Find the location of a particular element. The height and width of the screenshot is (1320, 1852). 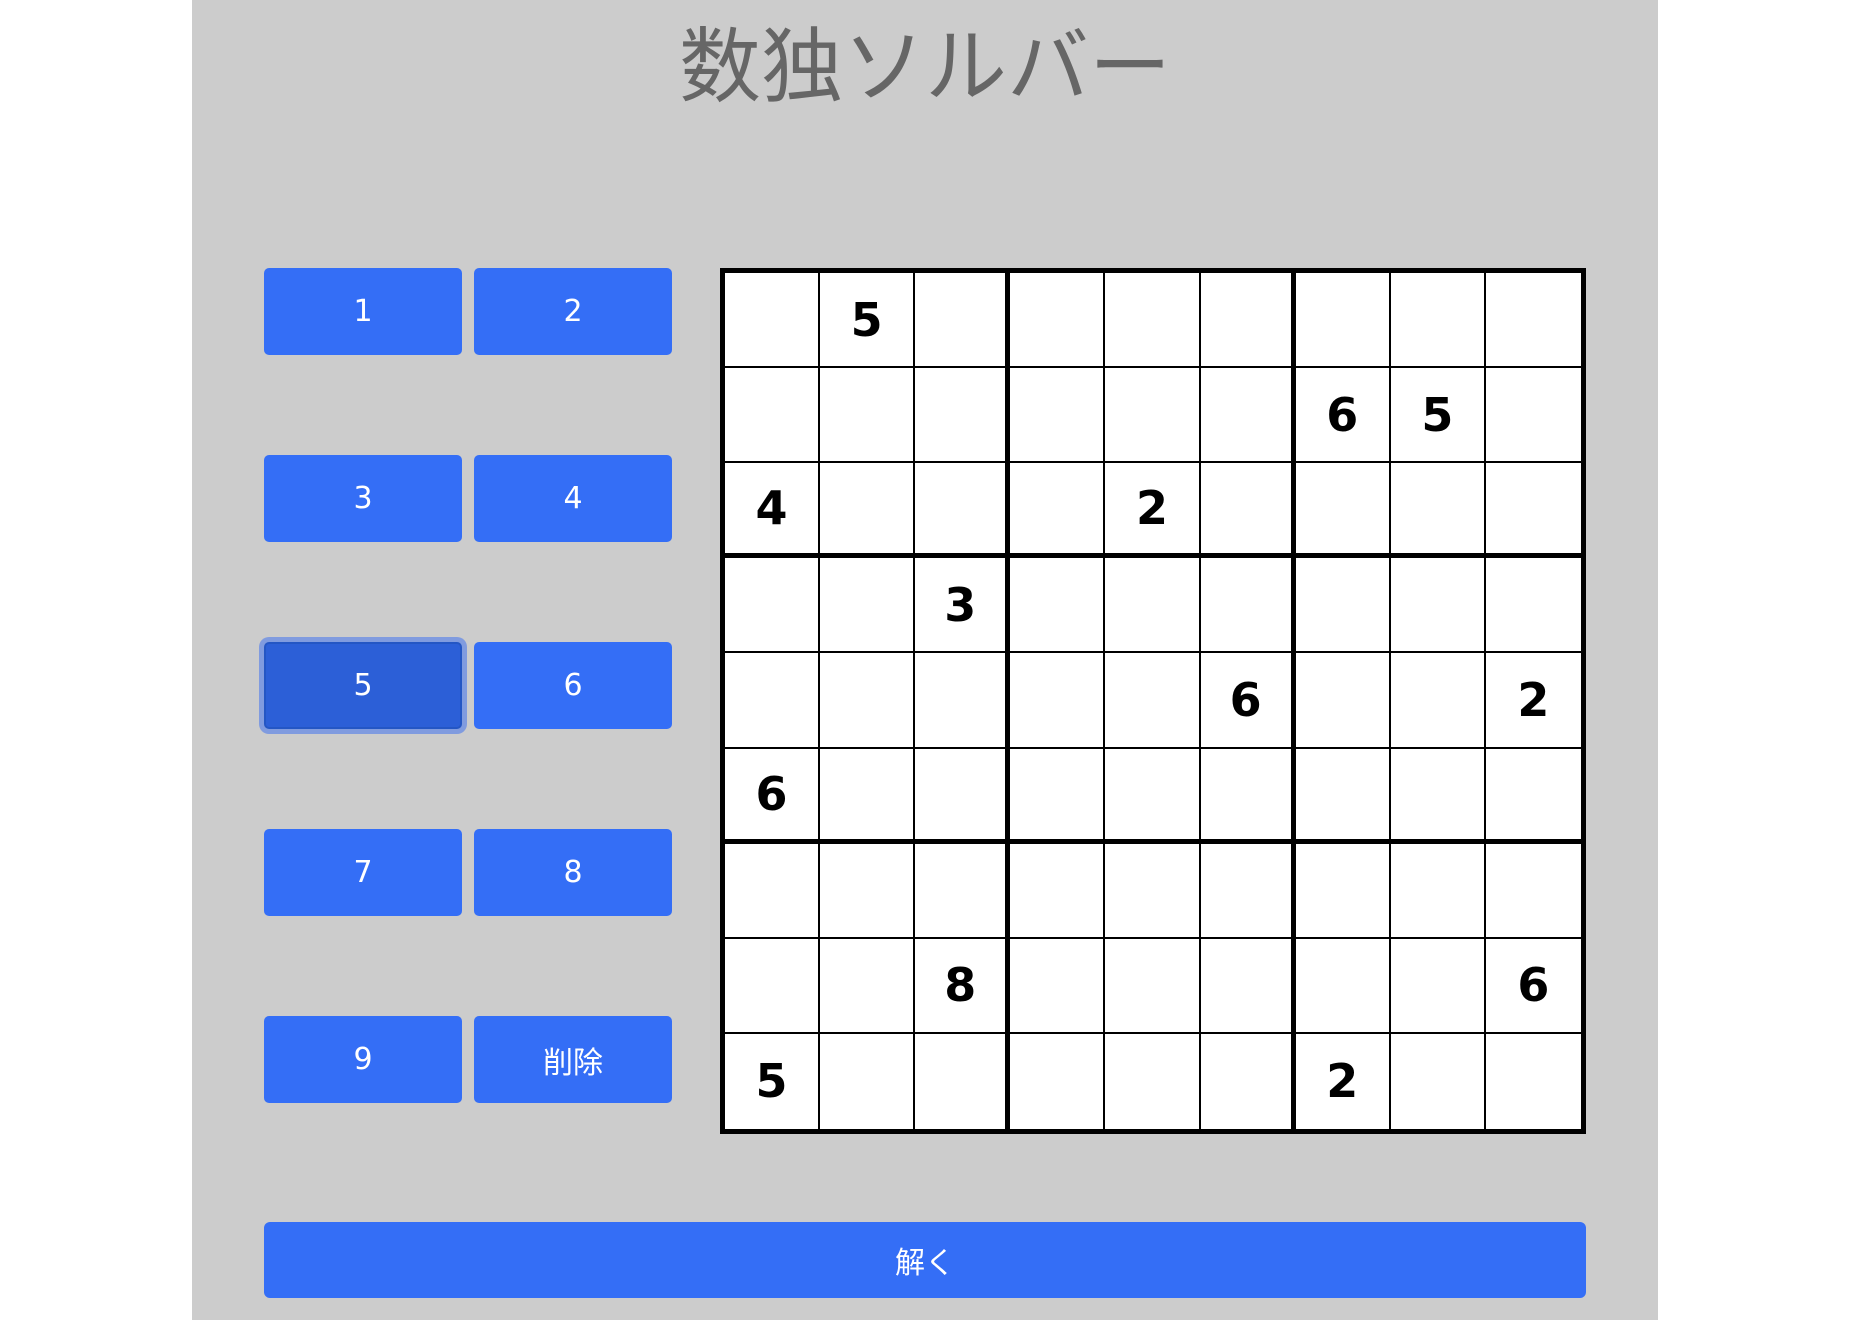

sudoku-cell-r8-c2 is located at coordinates (868, 986).